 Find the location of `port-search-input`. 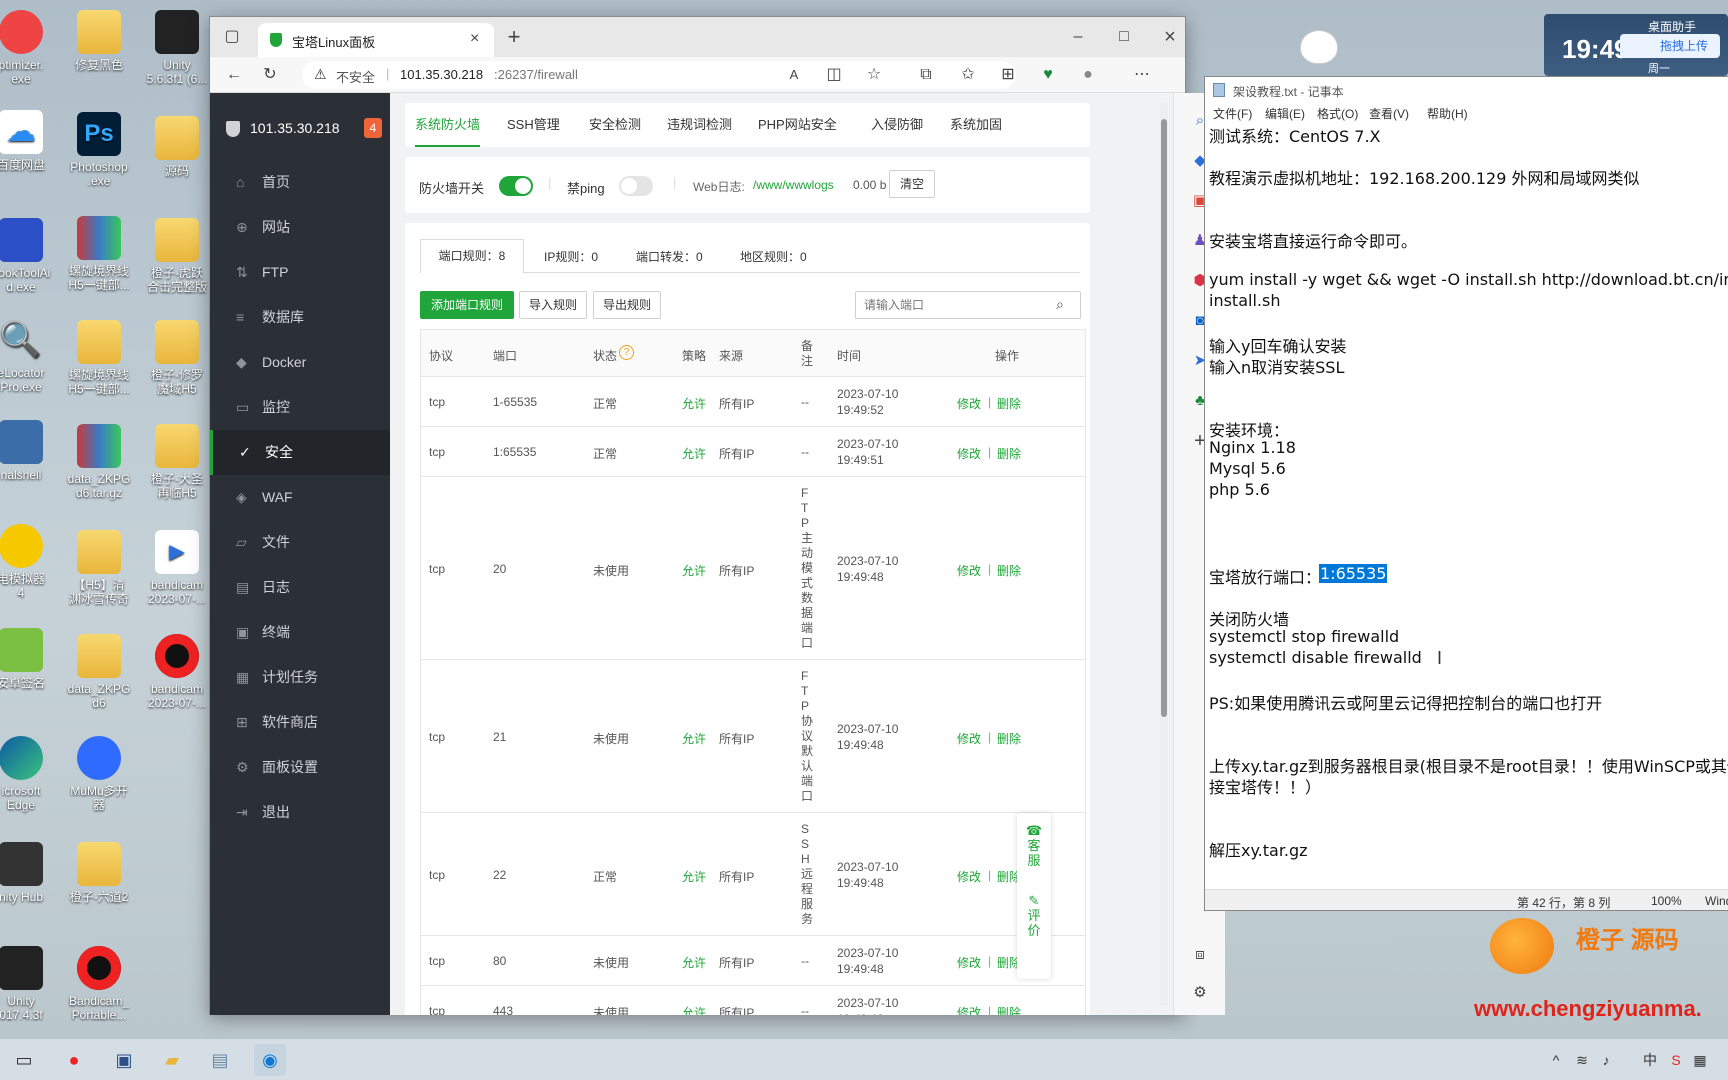

port-search-input is located at coordinates (951, 305).